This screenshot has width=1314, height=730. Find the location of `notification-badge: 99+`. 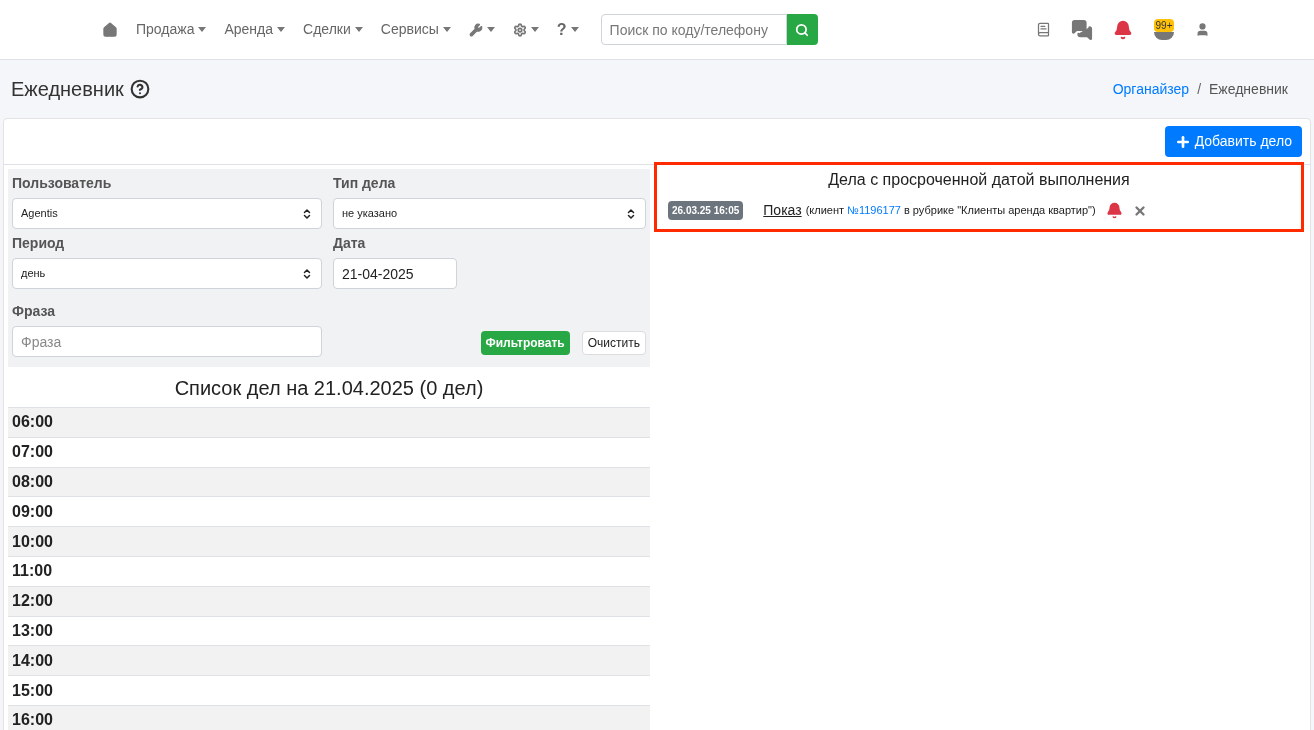

notification-badge: 99+ is located at coordinates (1164, 25).